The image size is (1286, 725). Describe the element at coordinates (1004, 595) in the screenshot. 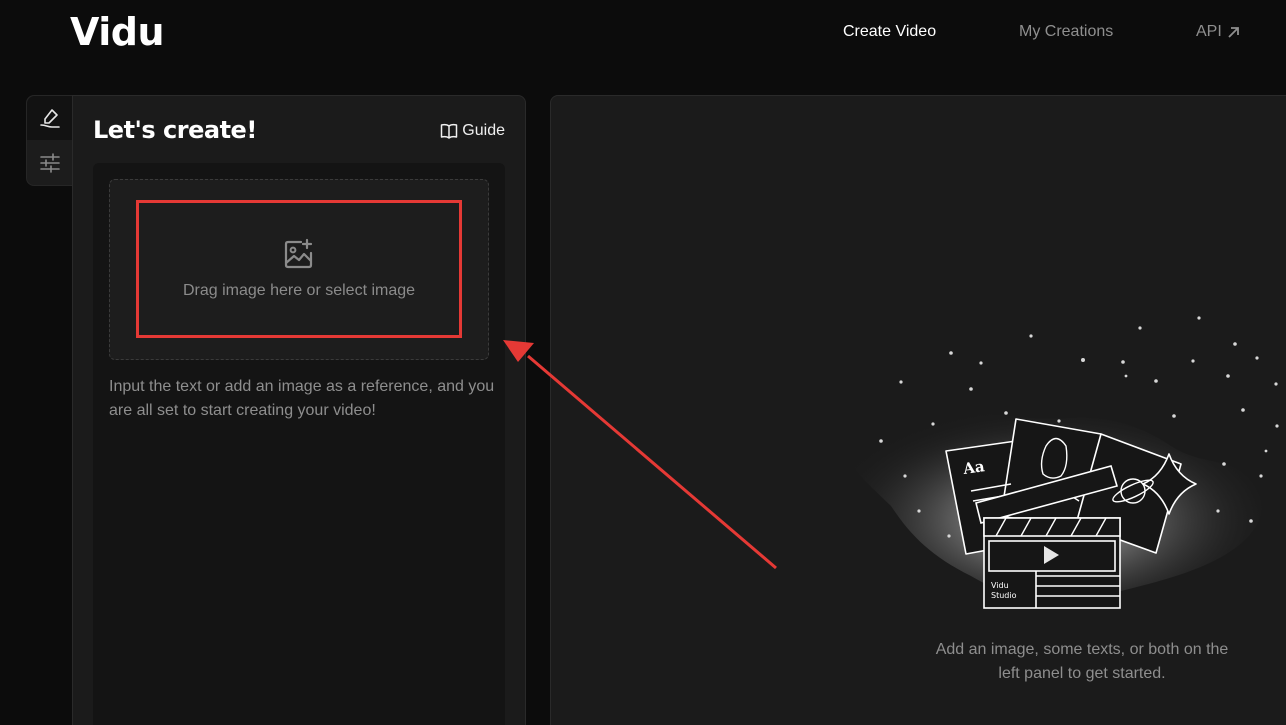

I see `illustration-brand-line2: Studio` at that location.